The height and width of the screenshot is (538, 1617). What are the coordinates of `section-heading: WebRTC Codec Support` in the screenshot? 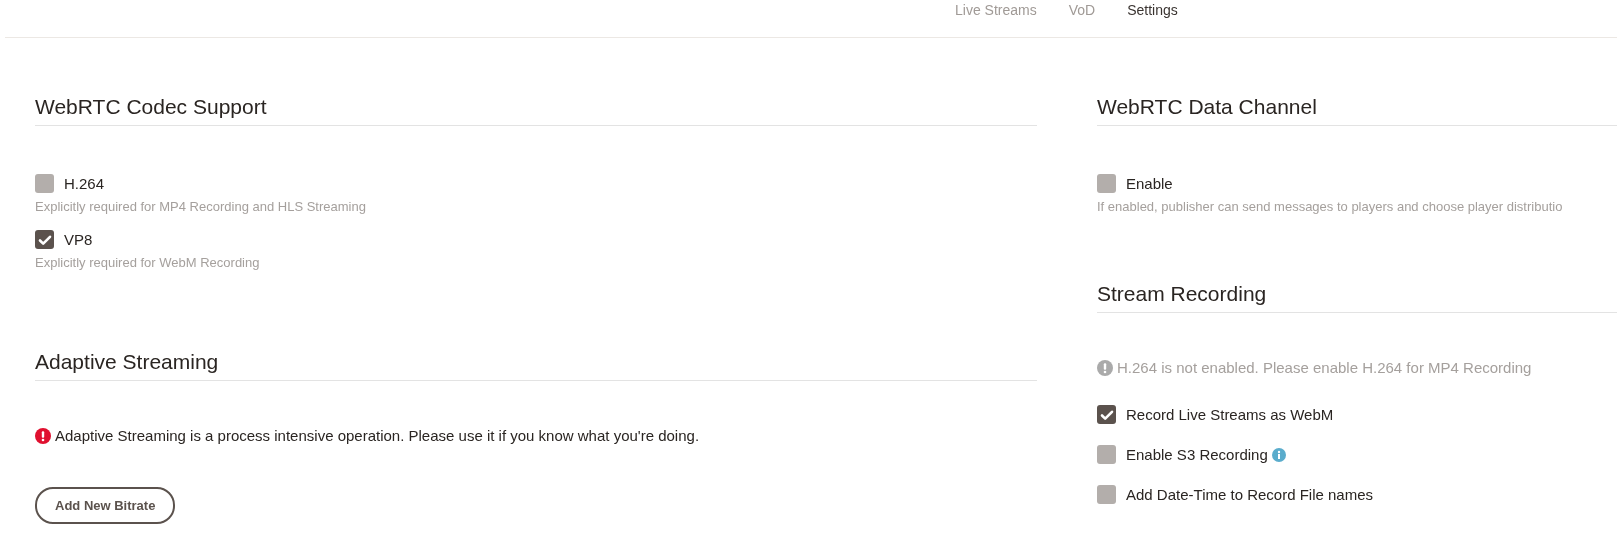 It's located at (536, 110).